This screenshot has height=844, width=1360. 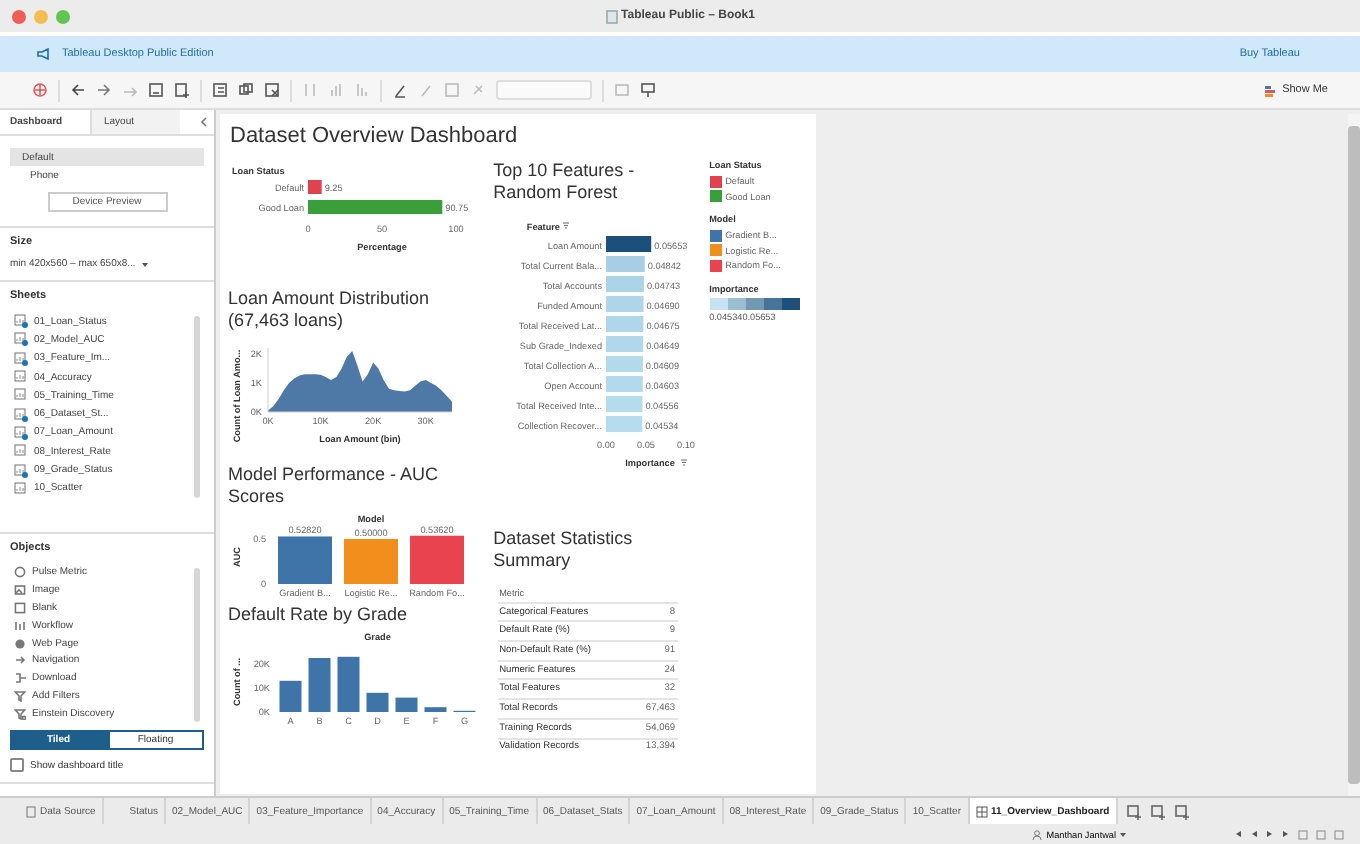 I want to click on dashboard-title: Dataset Overview Dashboard, so click(x=375, y=136).